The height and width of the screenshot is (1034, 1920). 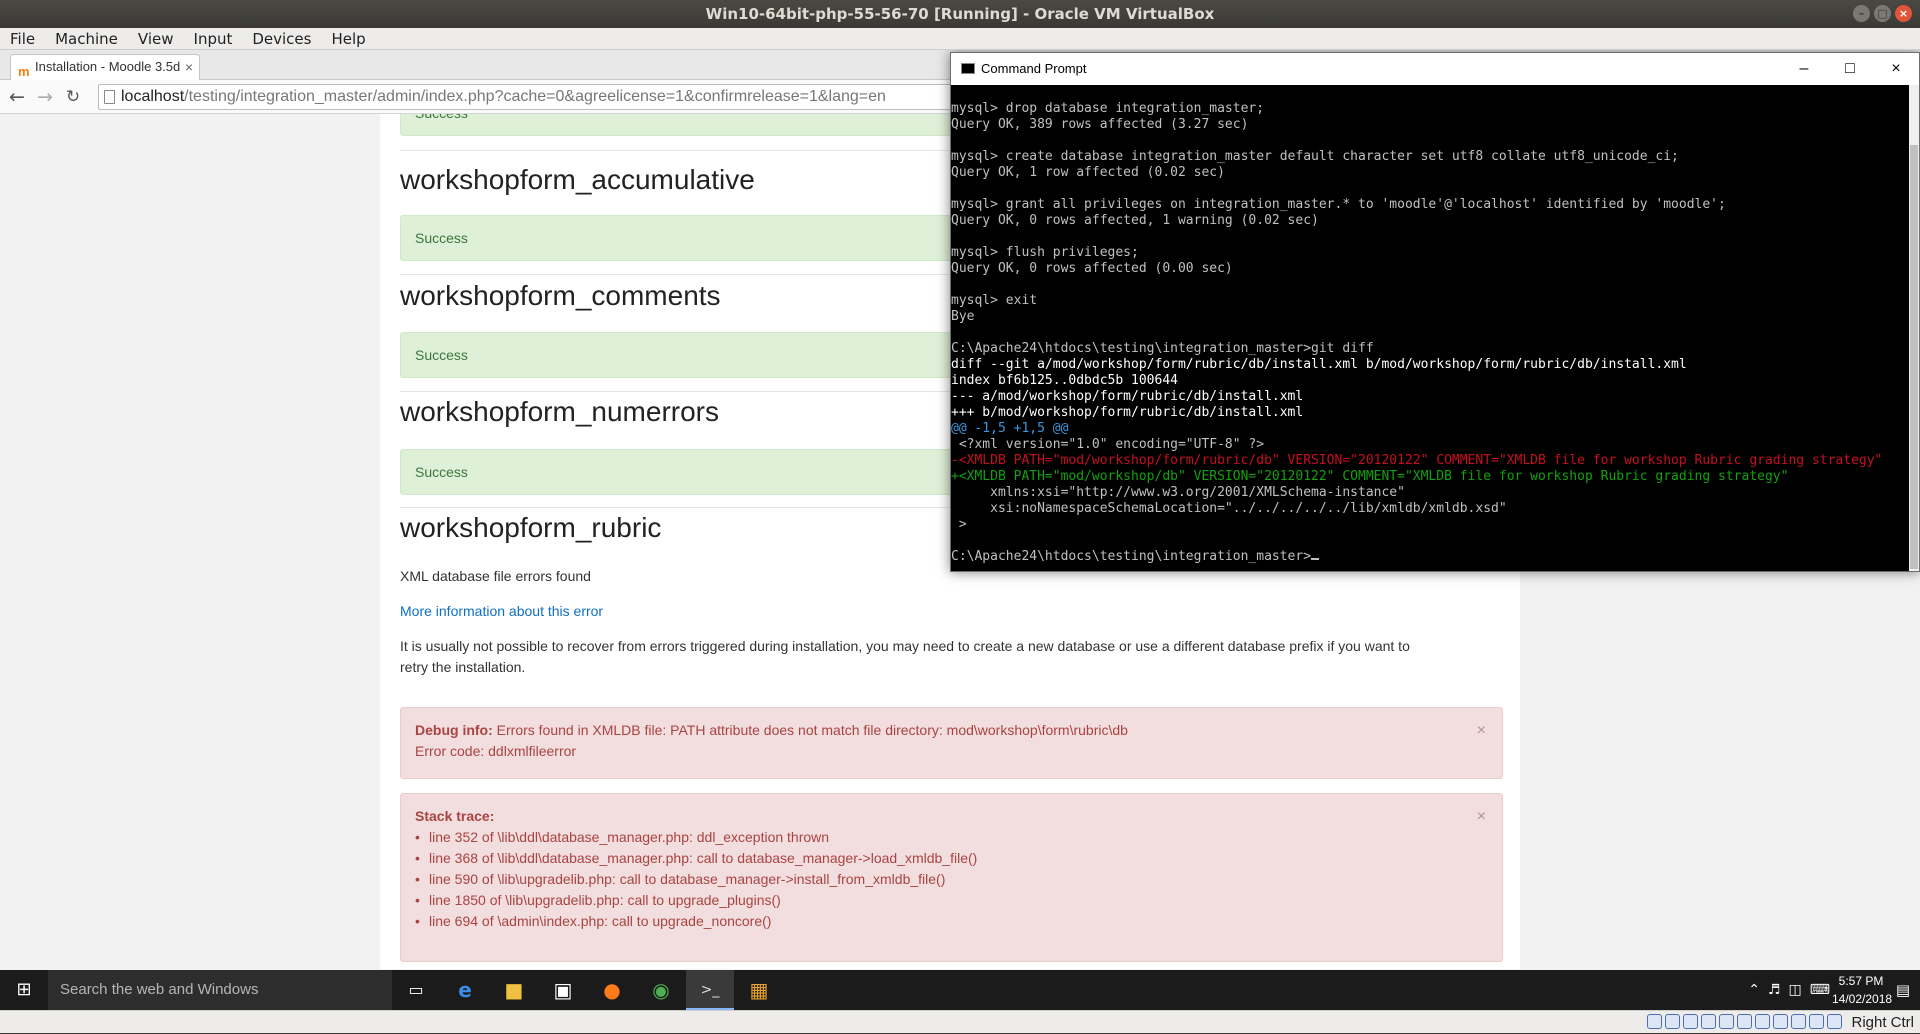 I want to click on windows-start-icon: ⊞, so click(x=24, y=990).